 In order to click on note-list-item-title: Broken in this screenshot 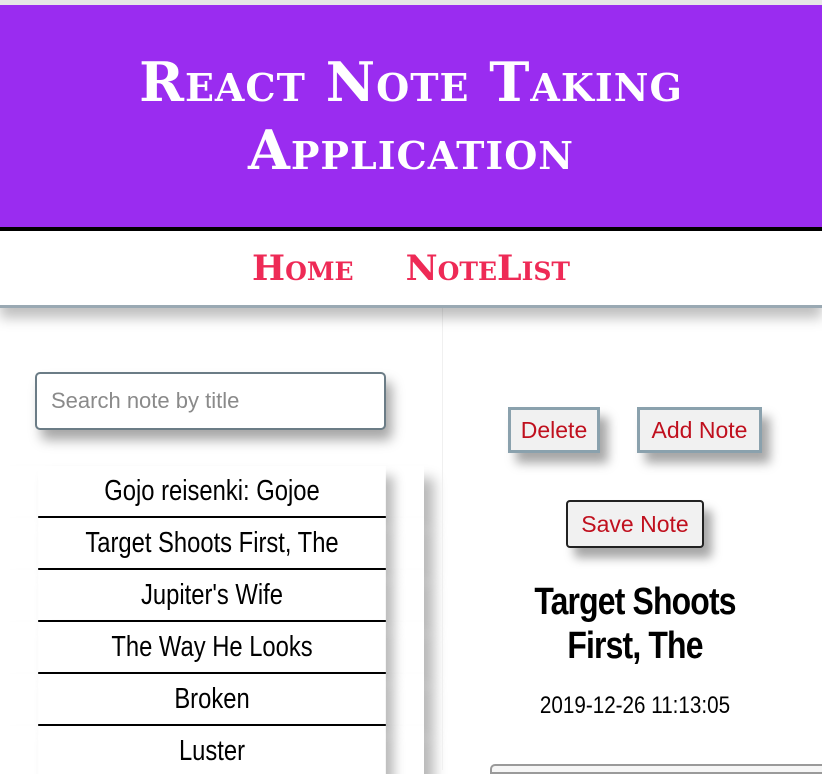, I will do `click(212, 700)`.